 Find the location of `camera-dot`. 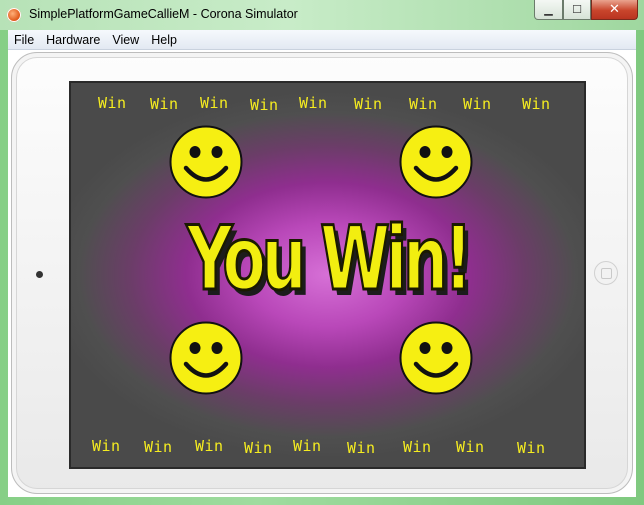

camera-dot is located at coordinates (39, 274).